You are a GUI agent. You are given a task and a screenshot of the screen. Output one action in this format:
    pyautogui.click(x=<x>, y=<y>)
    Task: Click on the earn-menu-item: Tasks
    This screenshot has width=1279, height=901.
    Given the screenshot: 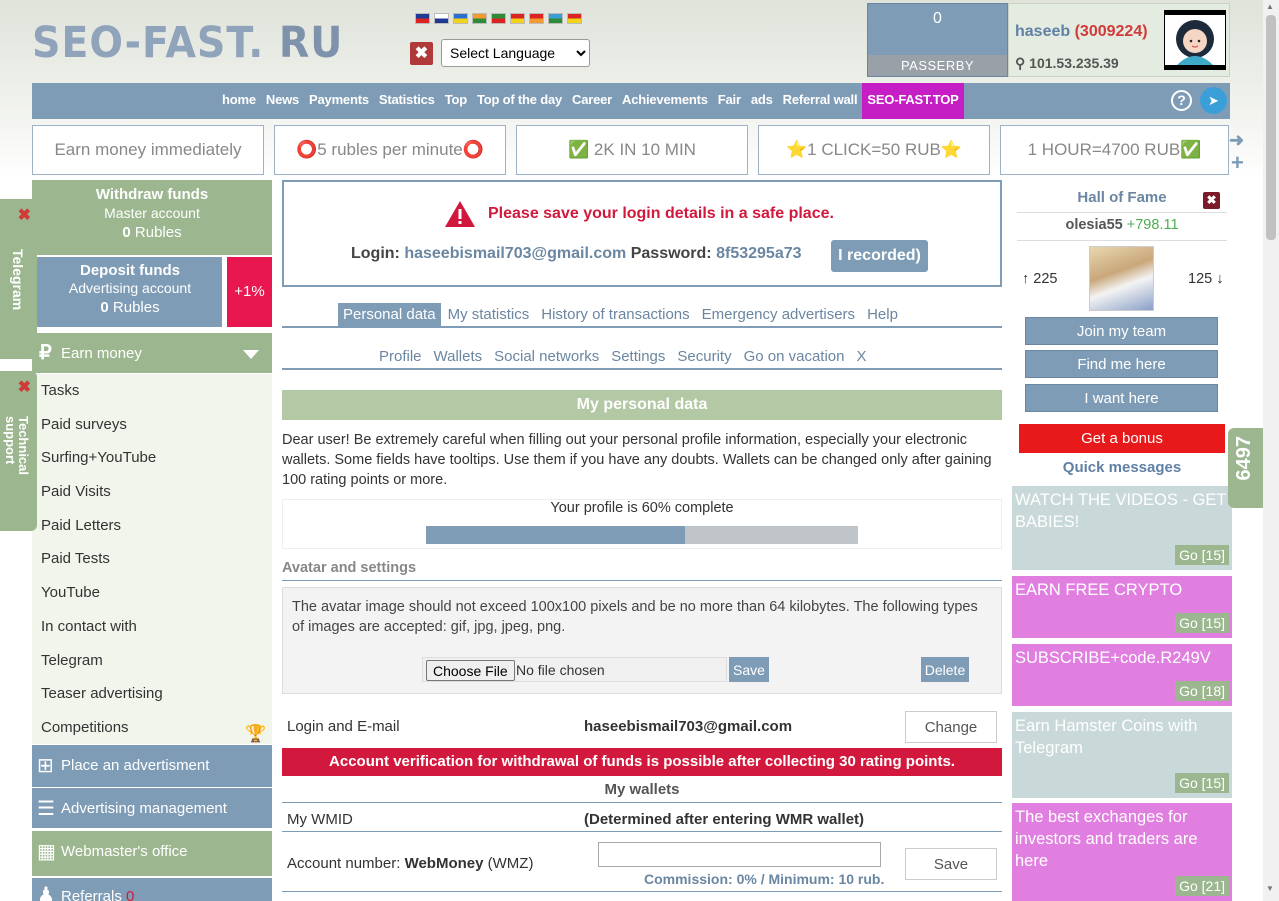 What is the action you would take?
    pyautogui.click(x=152, y=391)
    